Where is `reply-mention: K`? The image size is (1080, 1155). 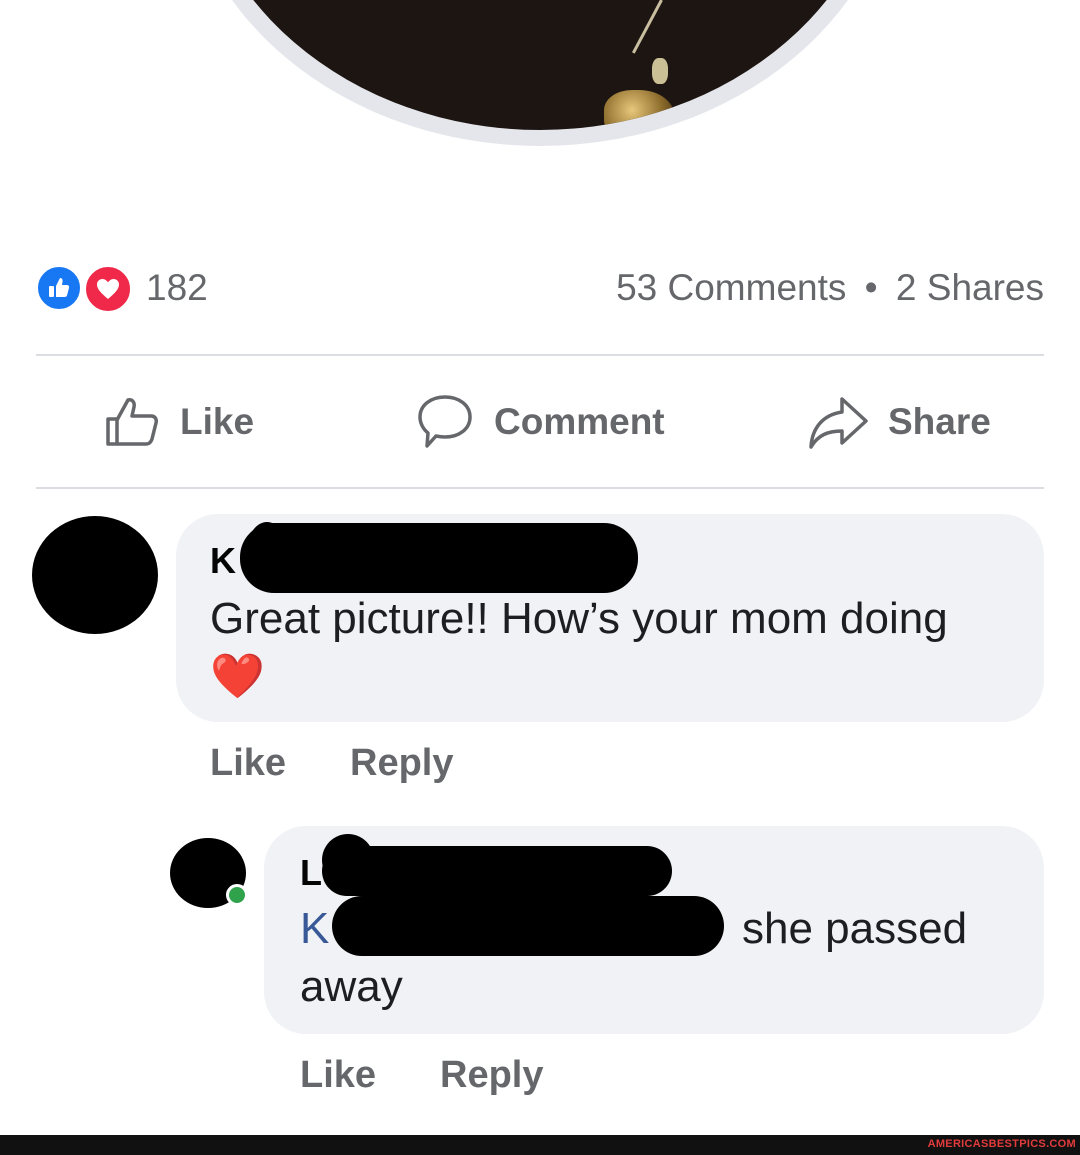
reply-mention: K is located at coordinates (314, 929).